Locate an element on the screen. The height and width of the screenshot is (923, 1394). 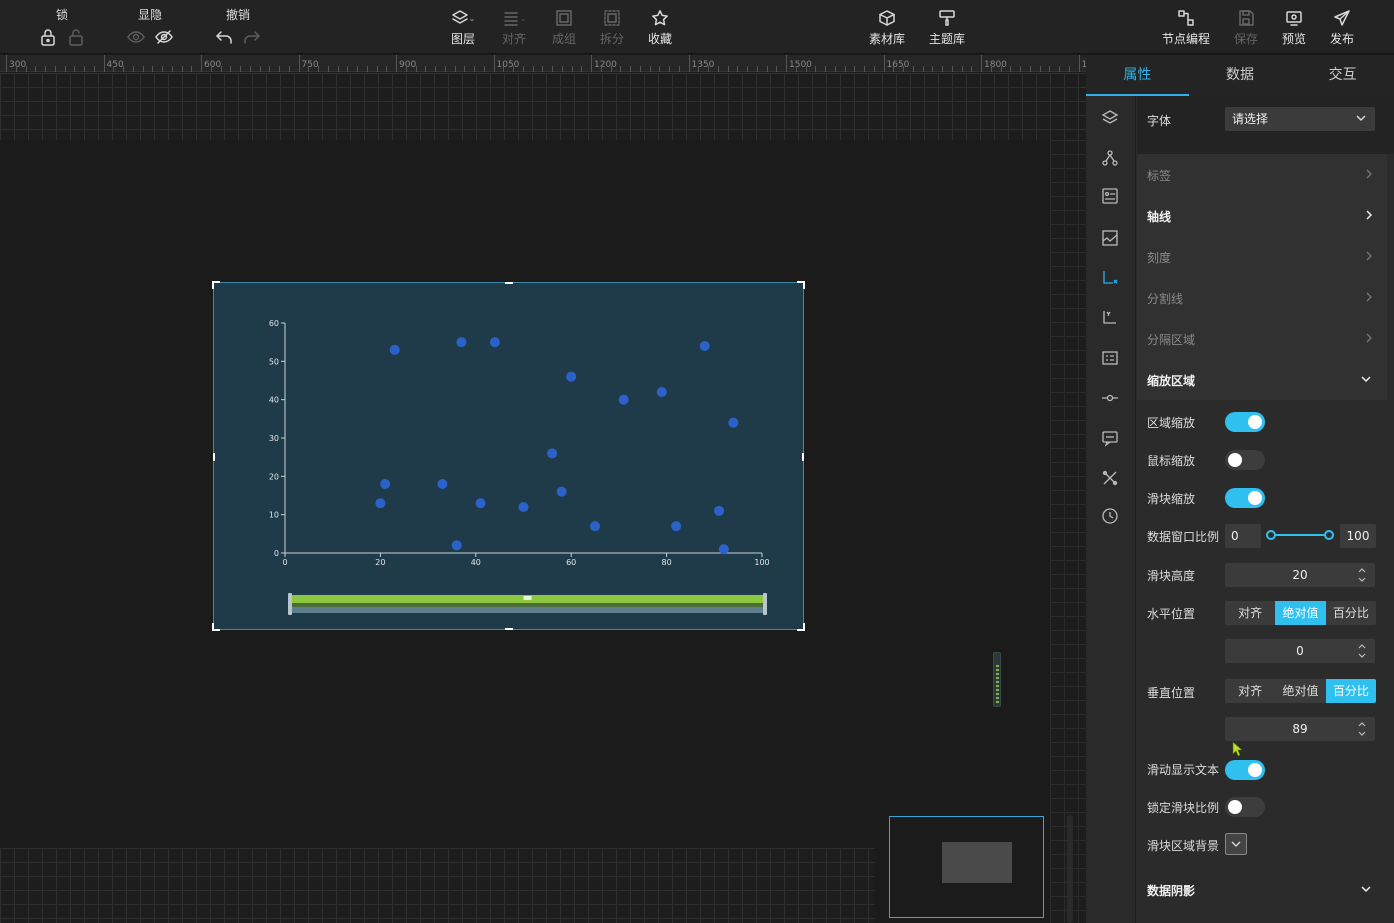
canvas-scroll-indicator is located at coordinates (997, 679).